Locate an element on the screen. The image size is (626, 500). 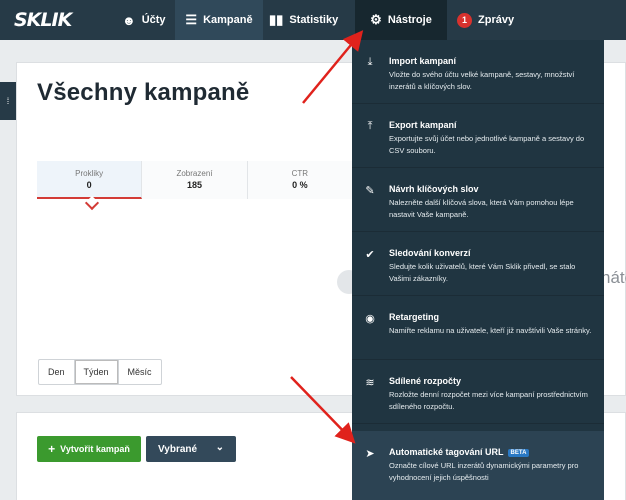
menu-item-title: Retargeting is located at coordinates (414, 317).